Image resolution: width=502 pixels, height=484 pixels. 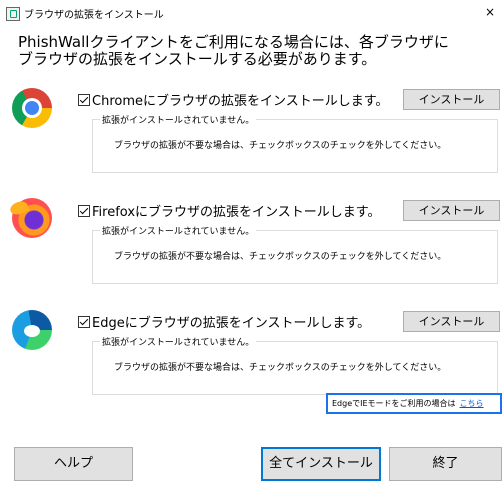 What do you see at coordinates (32, 330) in the screenshot?
I see `edge-icon` at bounding box center [32, 330].